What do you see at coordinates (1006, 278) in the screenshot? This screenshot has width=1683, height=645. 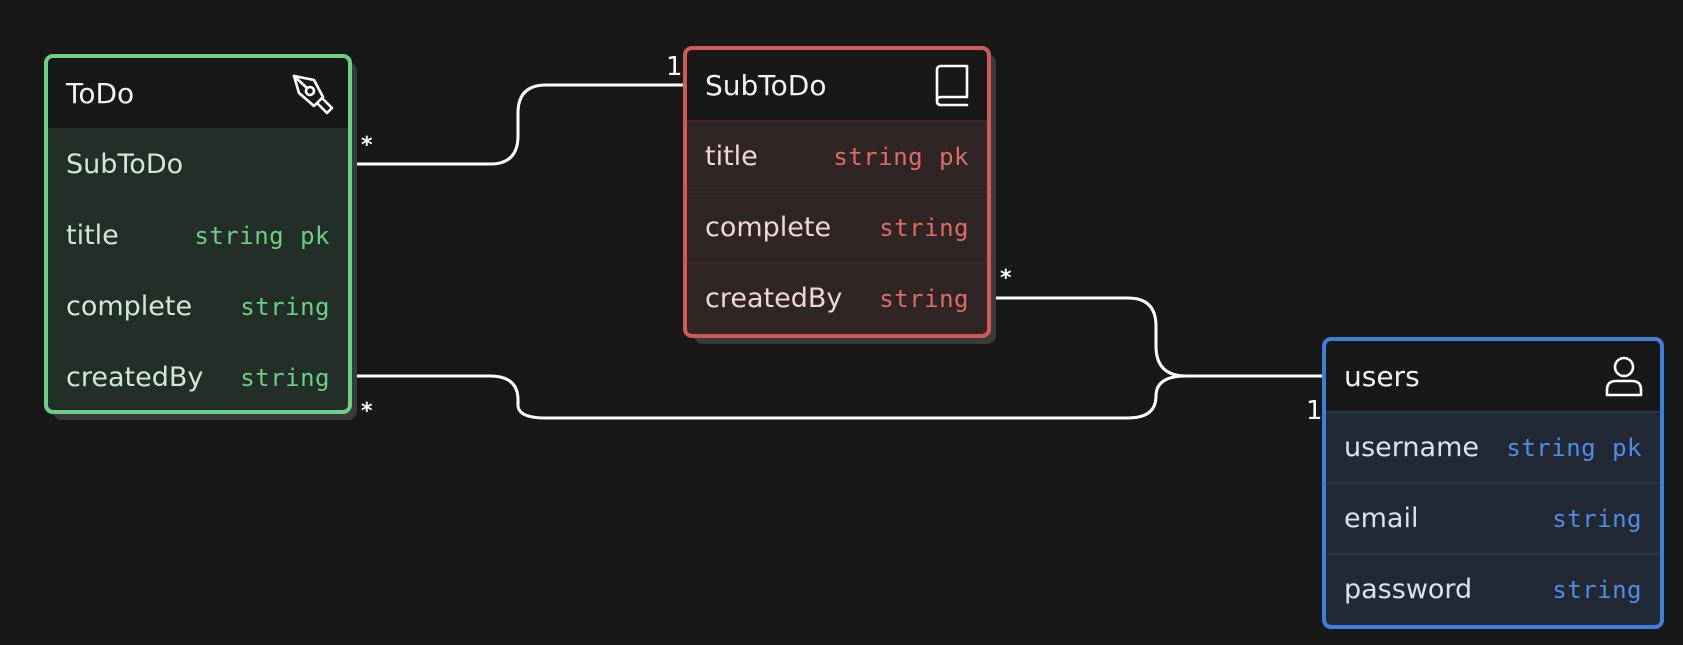 I see `cardinality-subtodo-users-many: *` at bounding box center [1006, 278].